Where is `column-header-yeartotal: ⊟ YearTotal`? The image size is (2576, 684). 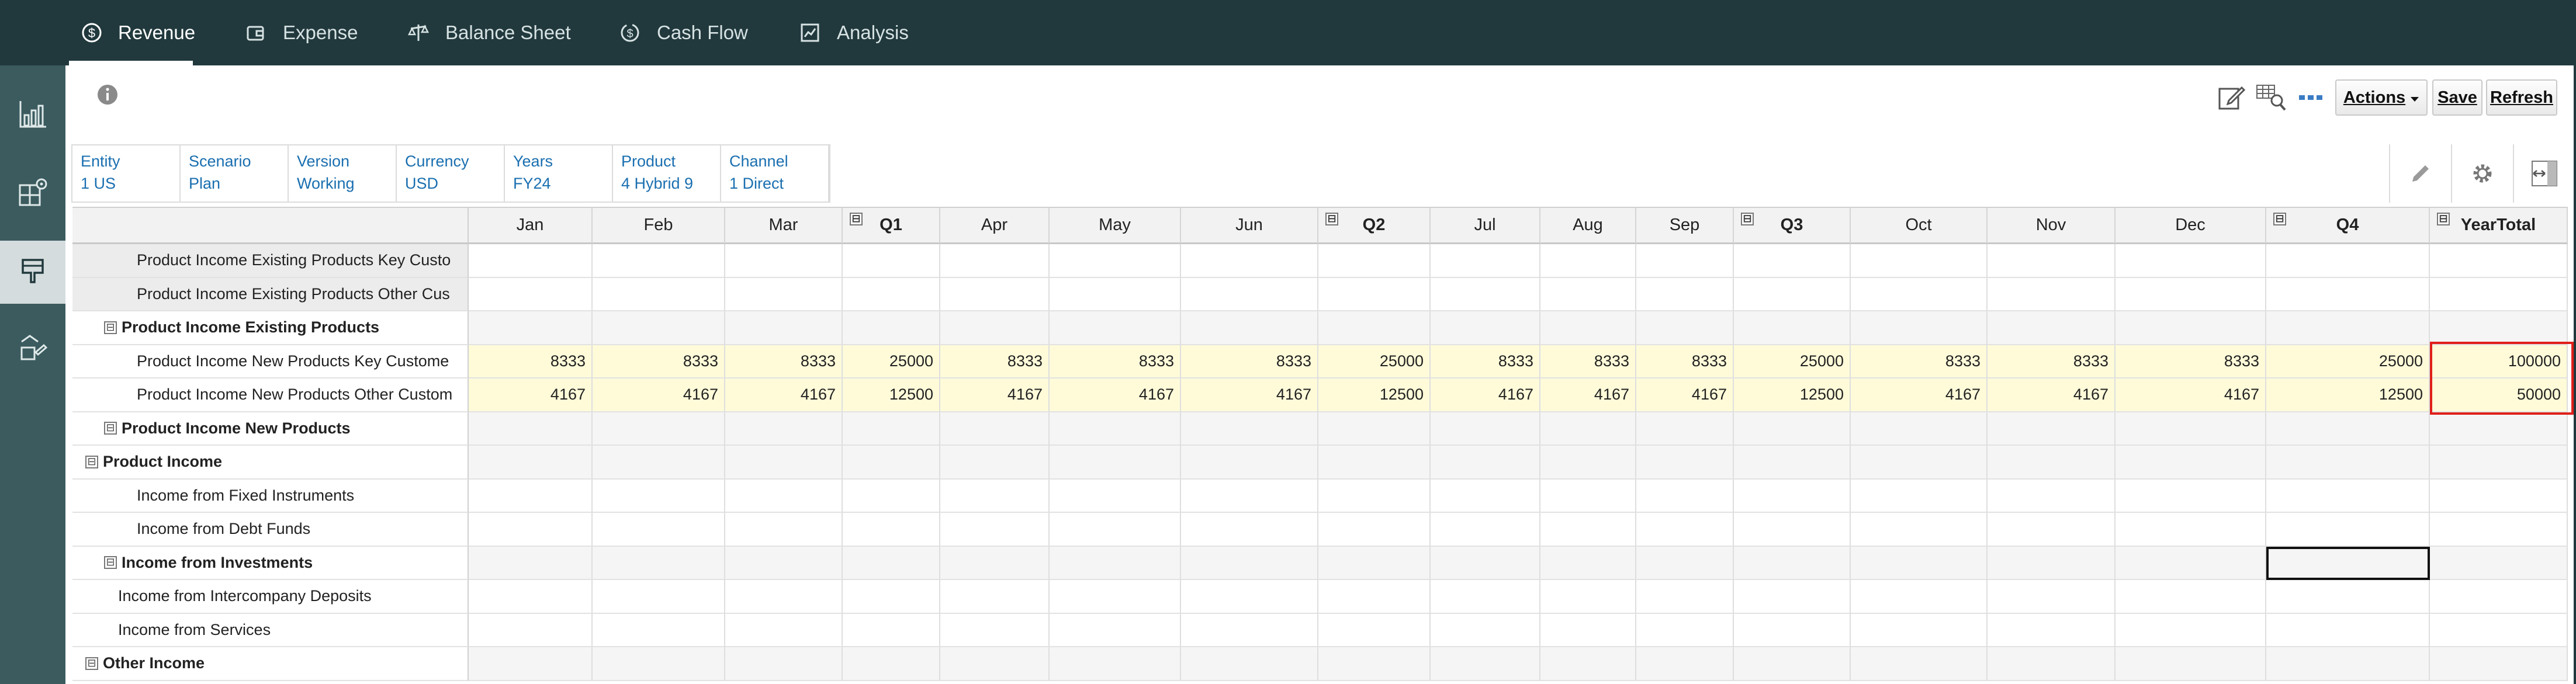
column-header-yeartotal: ⊟ YearTotal is located at coordinates (2499, 226).